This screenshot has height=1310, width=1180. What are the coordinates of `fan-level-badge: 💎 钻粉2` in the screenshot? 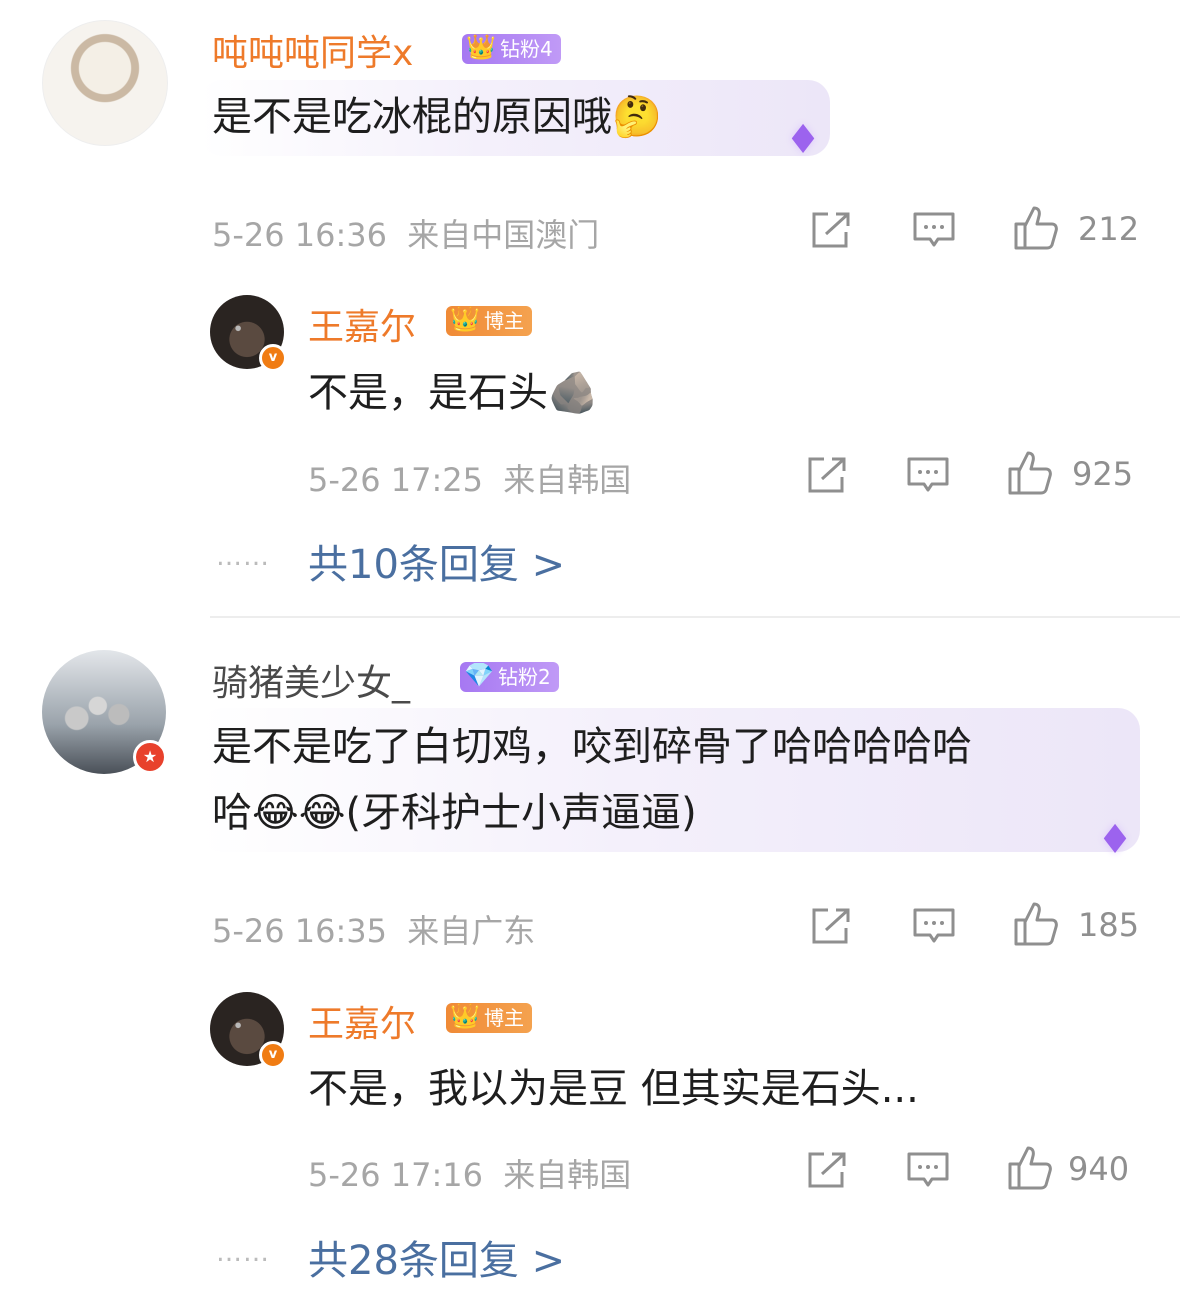 It's located at (509, 676).